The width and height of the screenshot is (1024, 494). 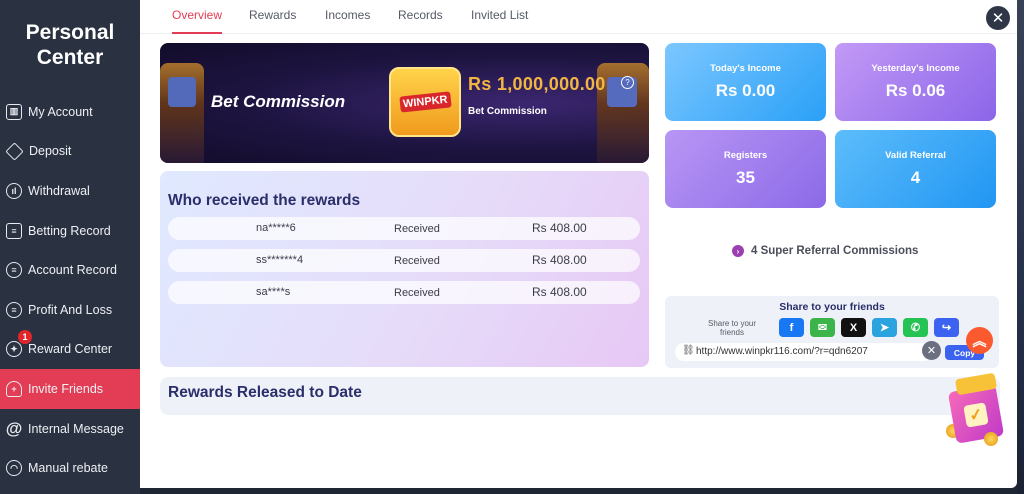 I want to click on check-icon: ✓, so click(x=976, y=415).